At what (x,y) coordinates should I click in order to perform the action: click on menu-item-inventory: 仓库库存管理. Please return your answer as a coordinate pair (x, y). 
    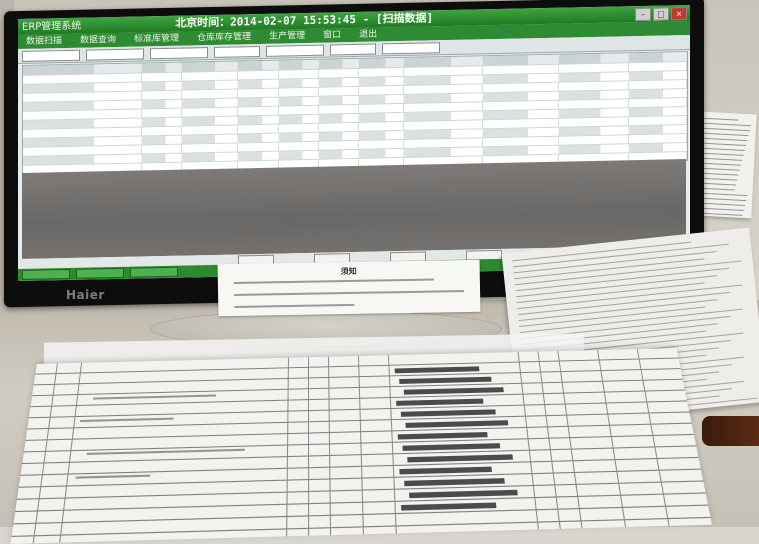
    Looking at the image, I should click on (224, 37).